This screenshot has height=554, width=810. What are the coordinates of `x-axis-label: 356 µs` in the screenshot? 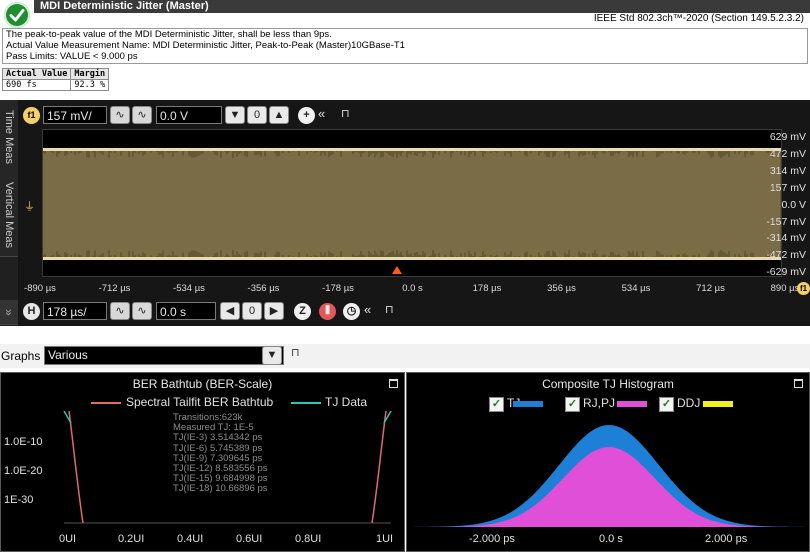 It's located at (561, 288).